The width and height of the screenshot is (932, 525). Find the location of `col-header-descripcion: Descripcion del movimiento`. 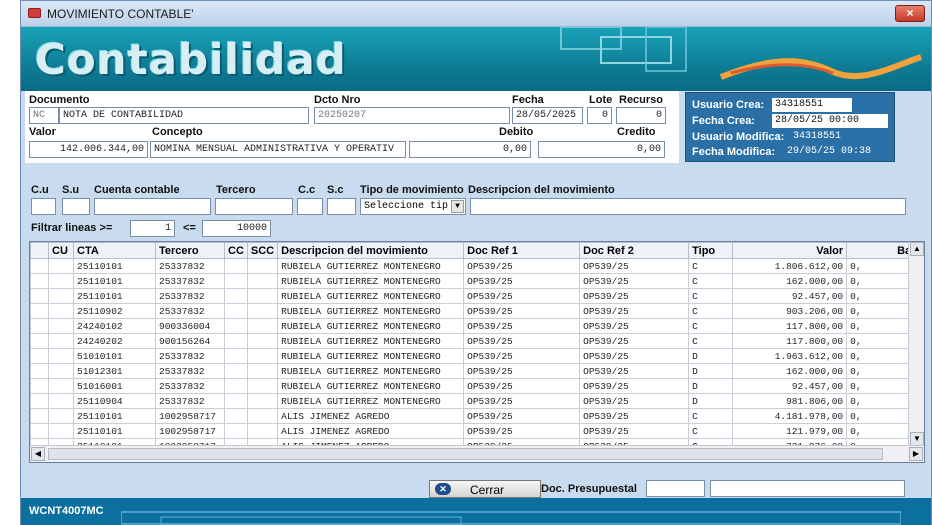

col-header-descripcion: Descripcion del movimiento is located at coordinates (371, 250).